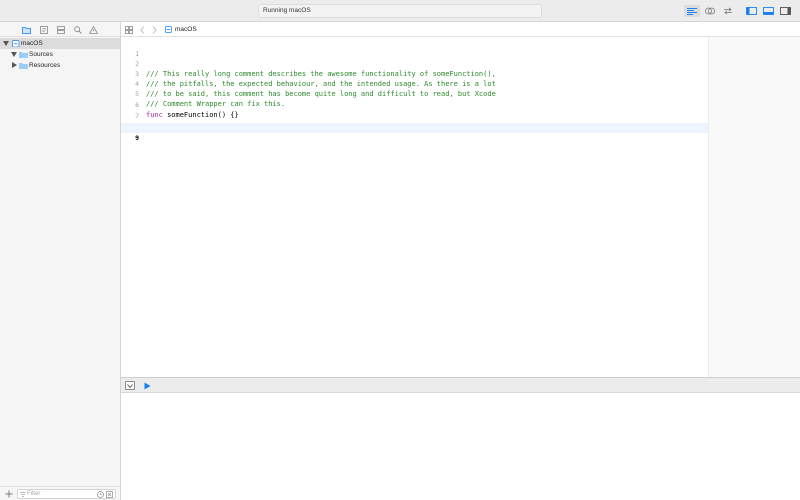  Describe the element at coordinates (66, 494) in the screenshot. I see `filter-field: Filter` at that location.